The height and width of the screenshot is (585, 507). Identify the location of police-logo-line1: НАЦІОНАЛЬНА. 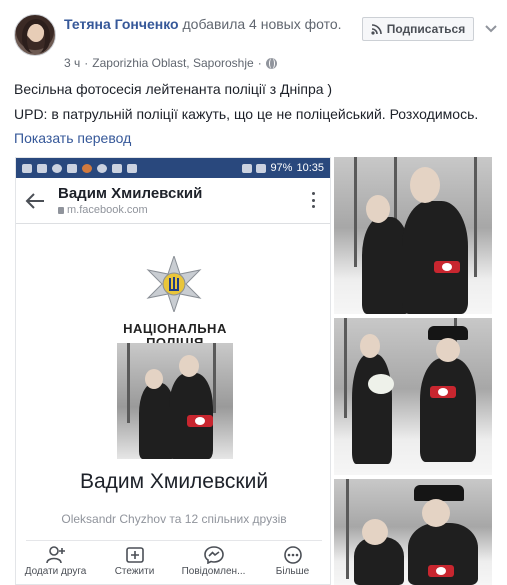
(175, 328).